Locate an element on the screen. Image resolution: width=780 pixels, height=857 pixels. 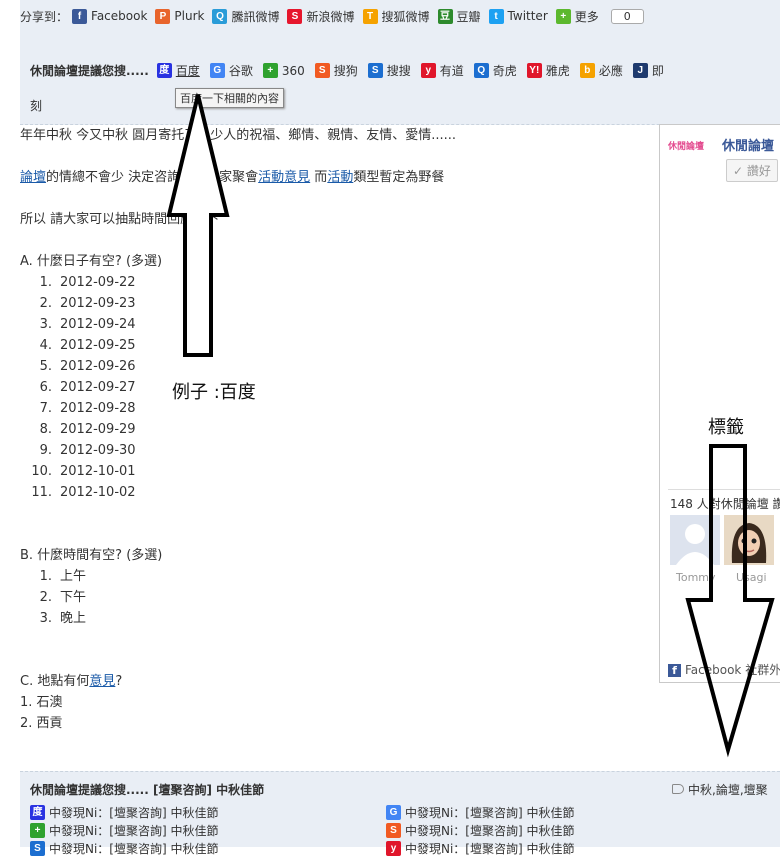
related-search-link: G 中發現Ni：[壇聚咨詢] 中秋佳節 is located at coordinates (480, 812).